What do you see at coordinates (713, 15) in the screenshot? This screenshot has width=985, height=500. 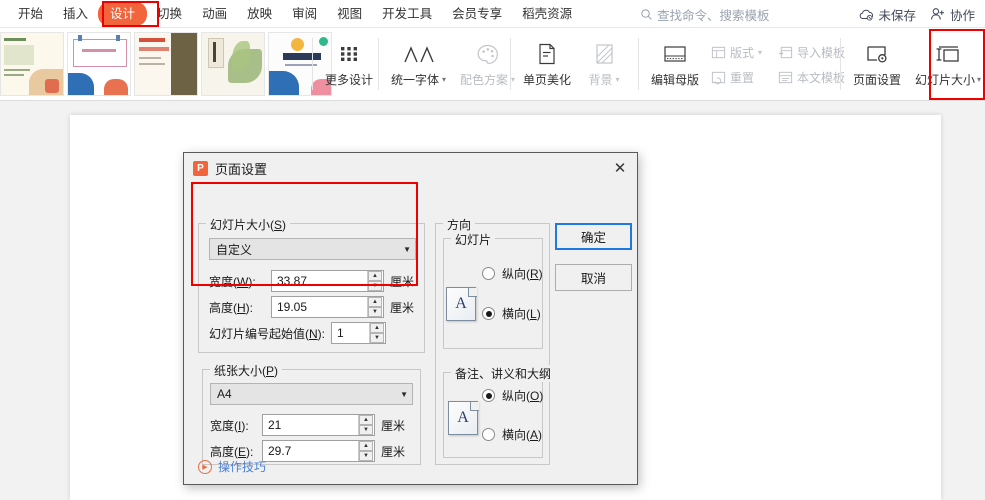 I see `search-placeholder-text: 查找命令、搜索模板` at bounding box center [713, 15].